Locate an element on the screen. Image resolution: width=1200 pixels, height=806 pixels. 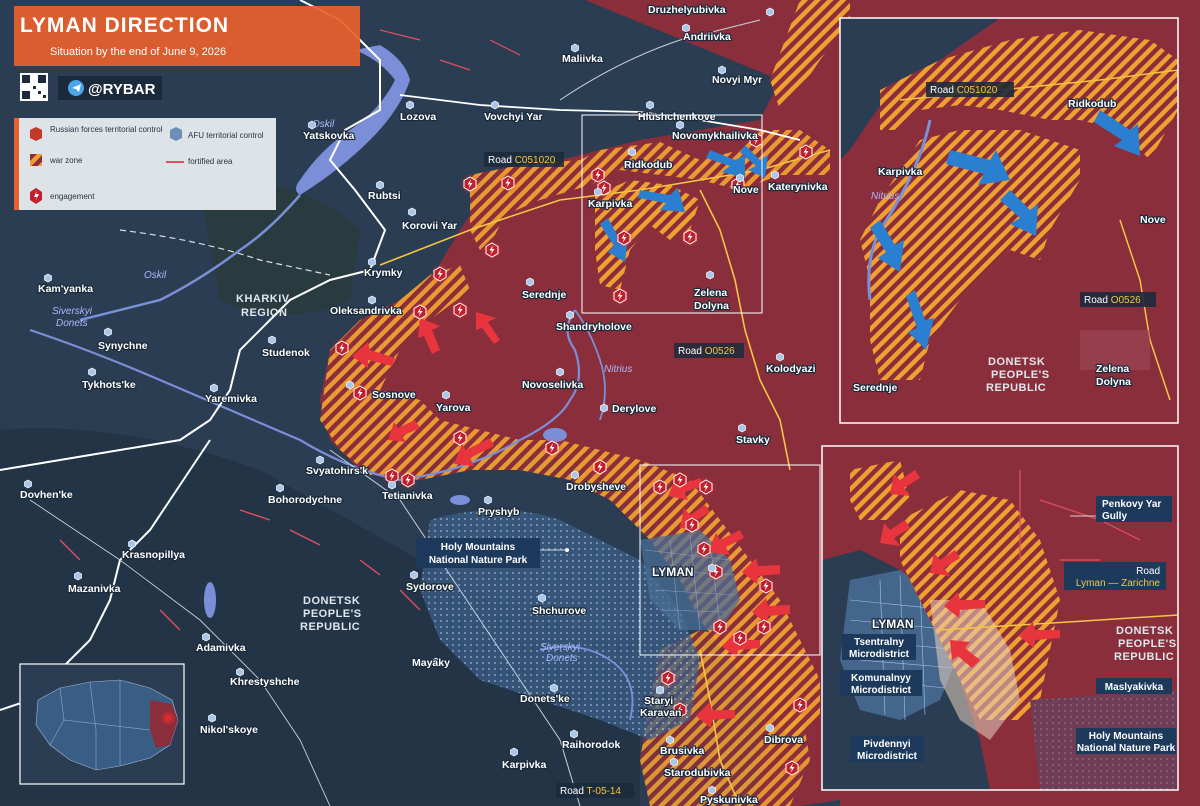
town-maliivka: Maliivka is located at coordinates (582, 59).